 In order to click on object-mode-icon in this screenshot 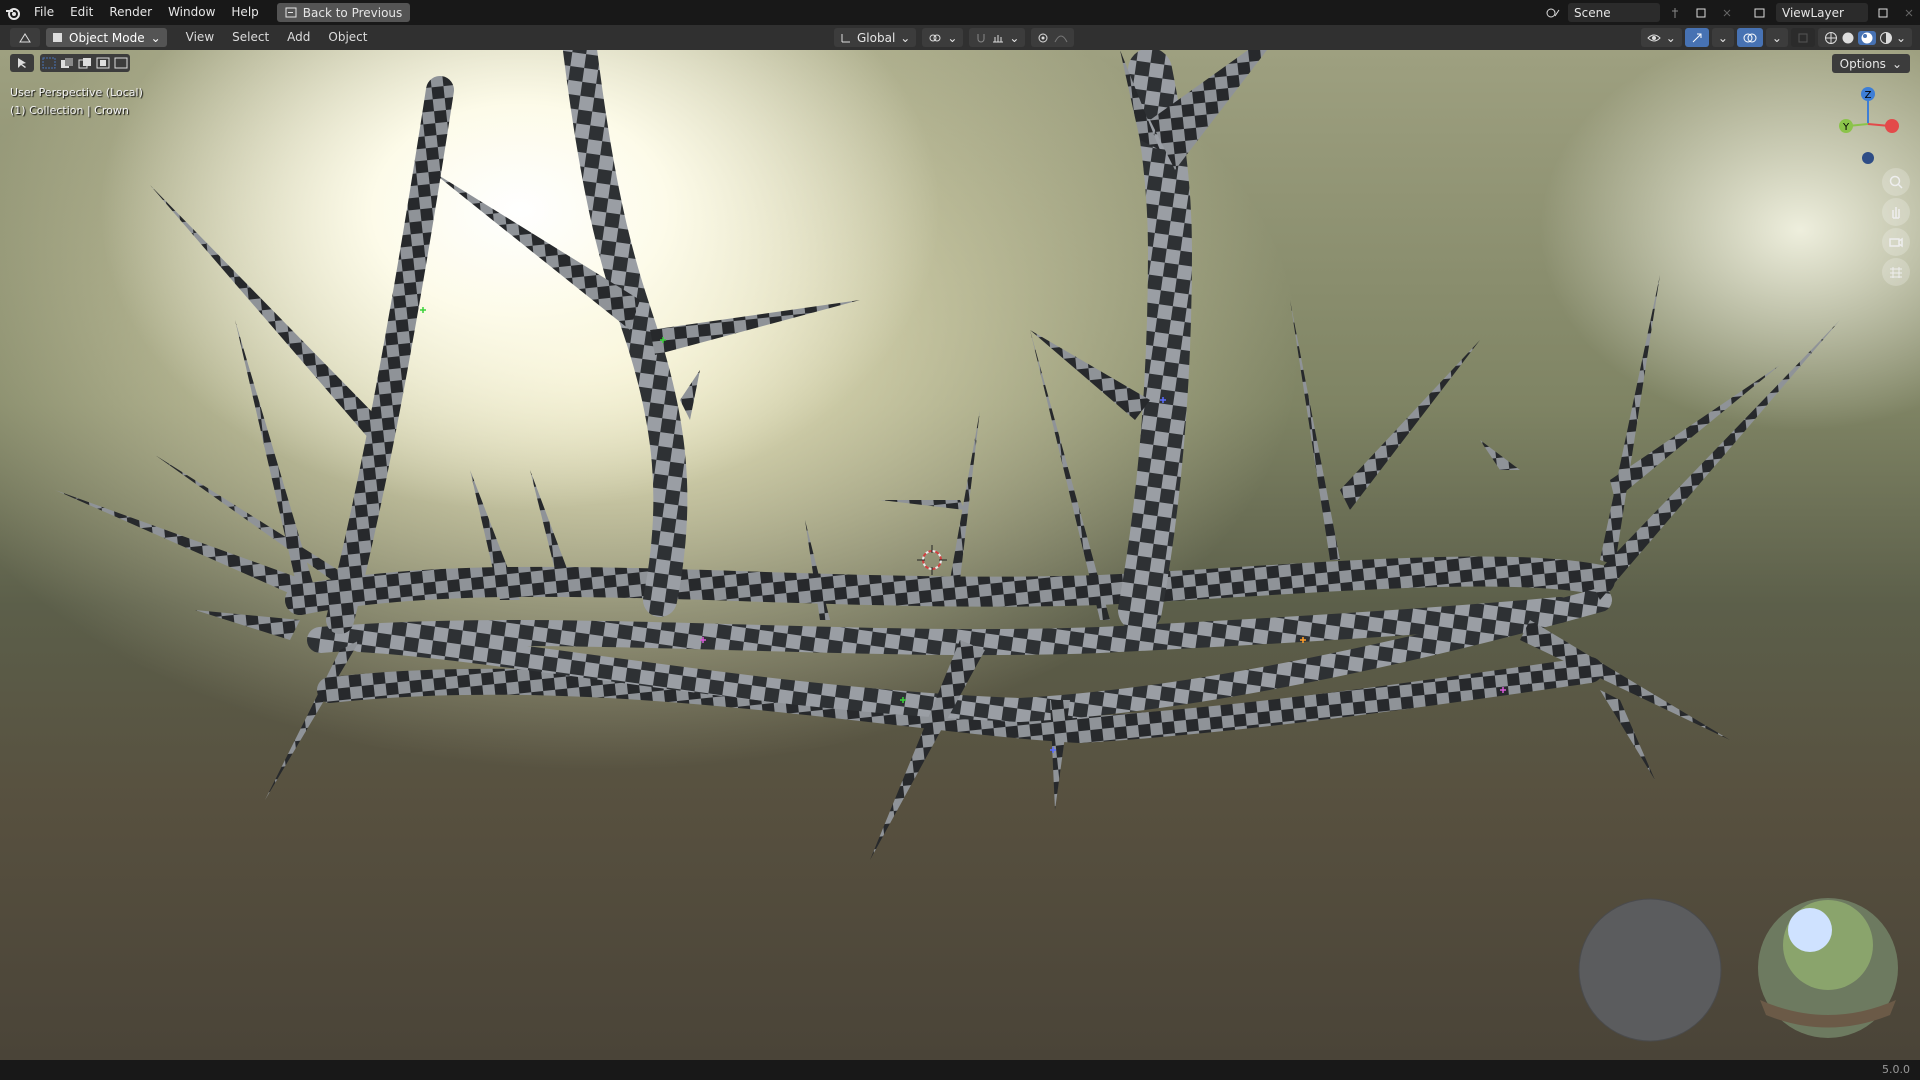, I will do `click(57, 37)`.